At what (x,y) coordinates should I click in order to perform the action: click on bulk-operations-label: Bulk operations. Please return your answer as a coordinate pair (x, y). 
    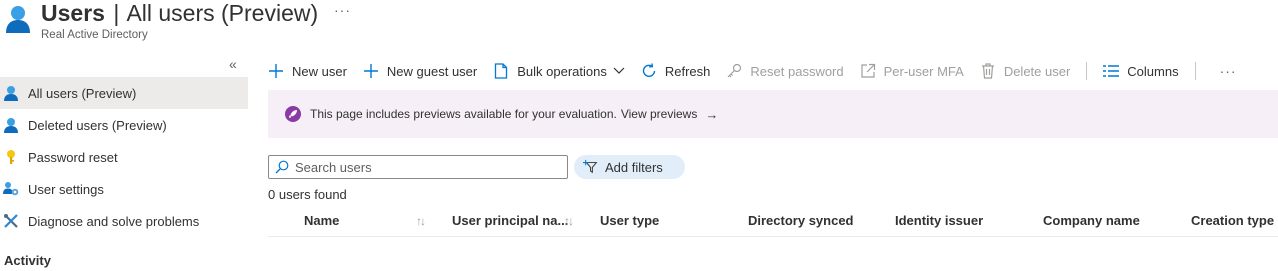
    Looking at the image, I should click on (562, 71).